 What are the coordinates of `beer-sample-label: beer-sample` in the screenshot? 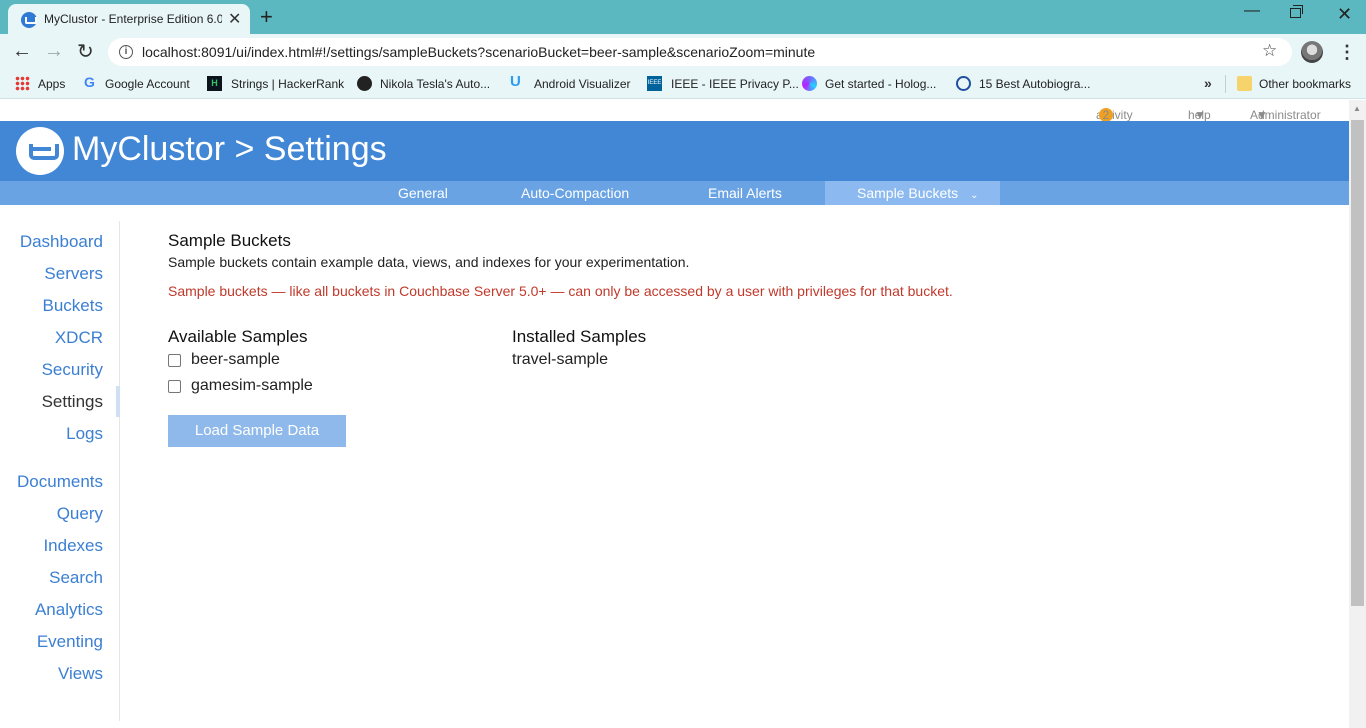 It's located at (235, 360).